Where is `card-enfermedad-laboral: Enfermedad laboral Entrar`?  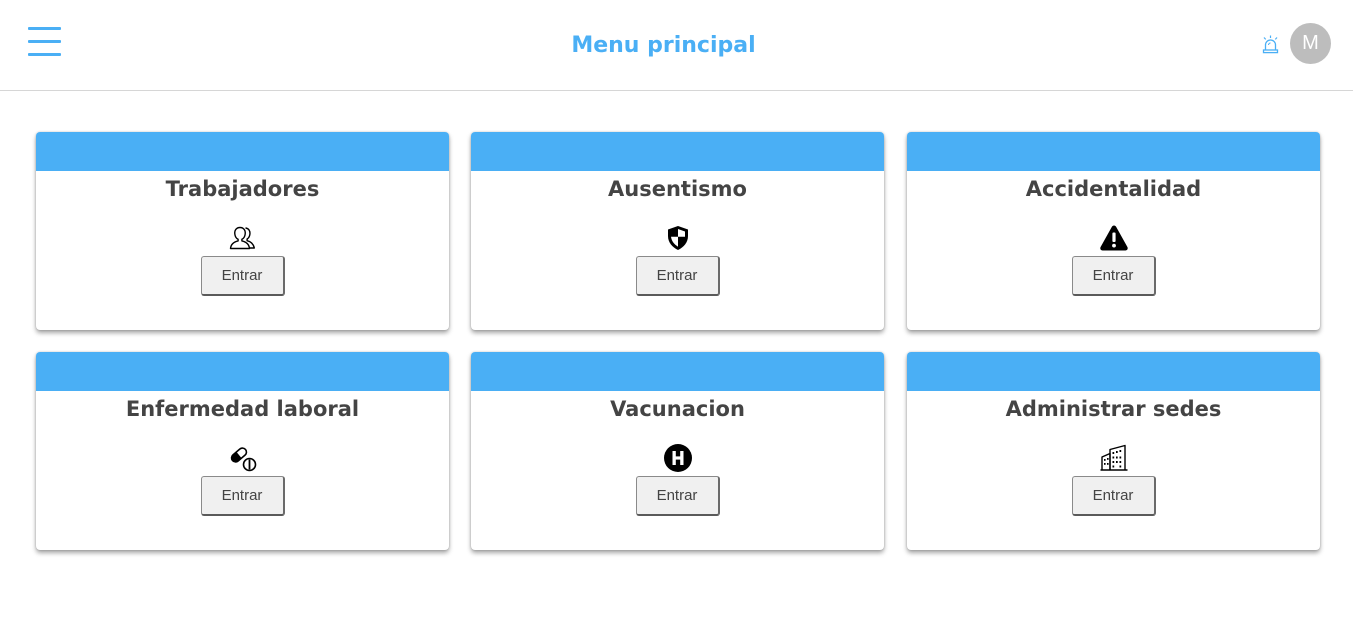
card-enfermedad-laboral: Enfermedad laboral Entrar is located at coordinates (242, 451).